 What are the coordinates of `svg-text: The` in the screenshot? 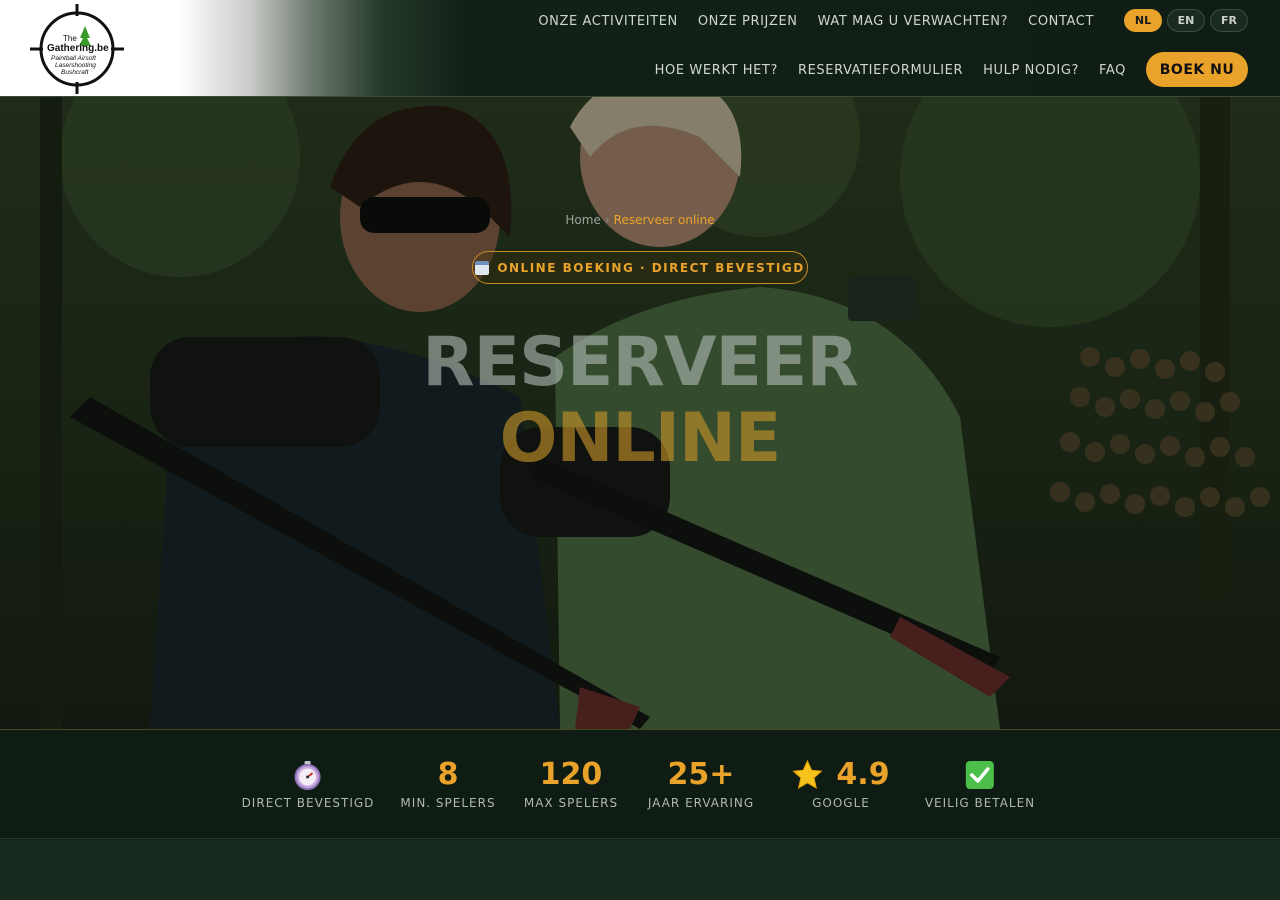 It's located at (70, 38).